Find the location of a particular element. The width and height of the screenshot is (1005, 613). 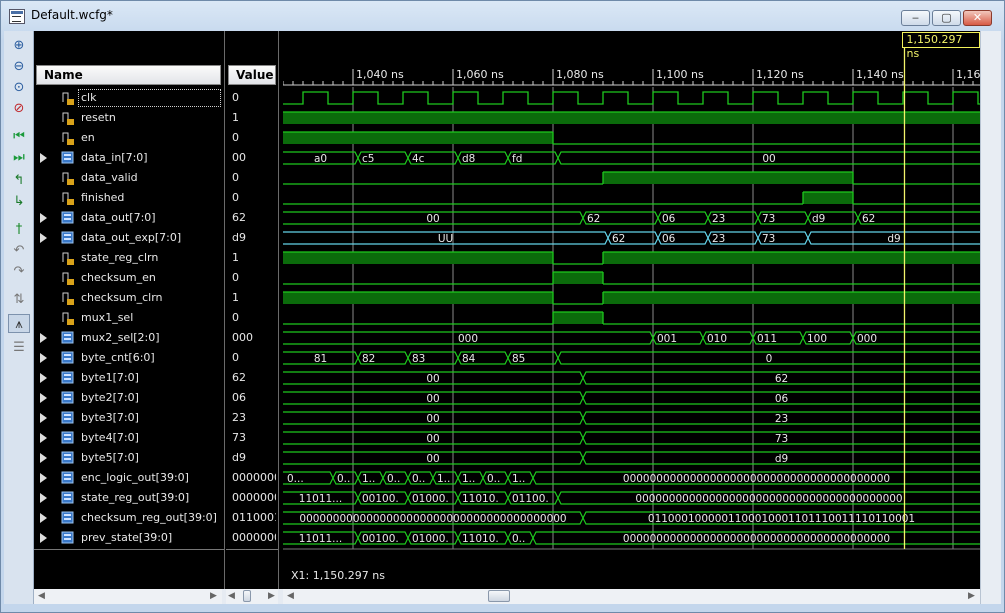

signal-row: checksum_reg_out[39:0] is located at coordinates (129, 518).